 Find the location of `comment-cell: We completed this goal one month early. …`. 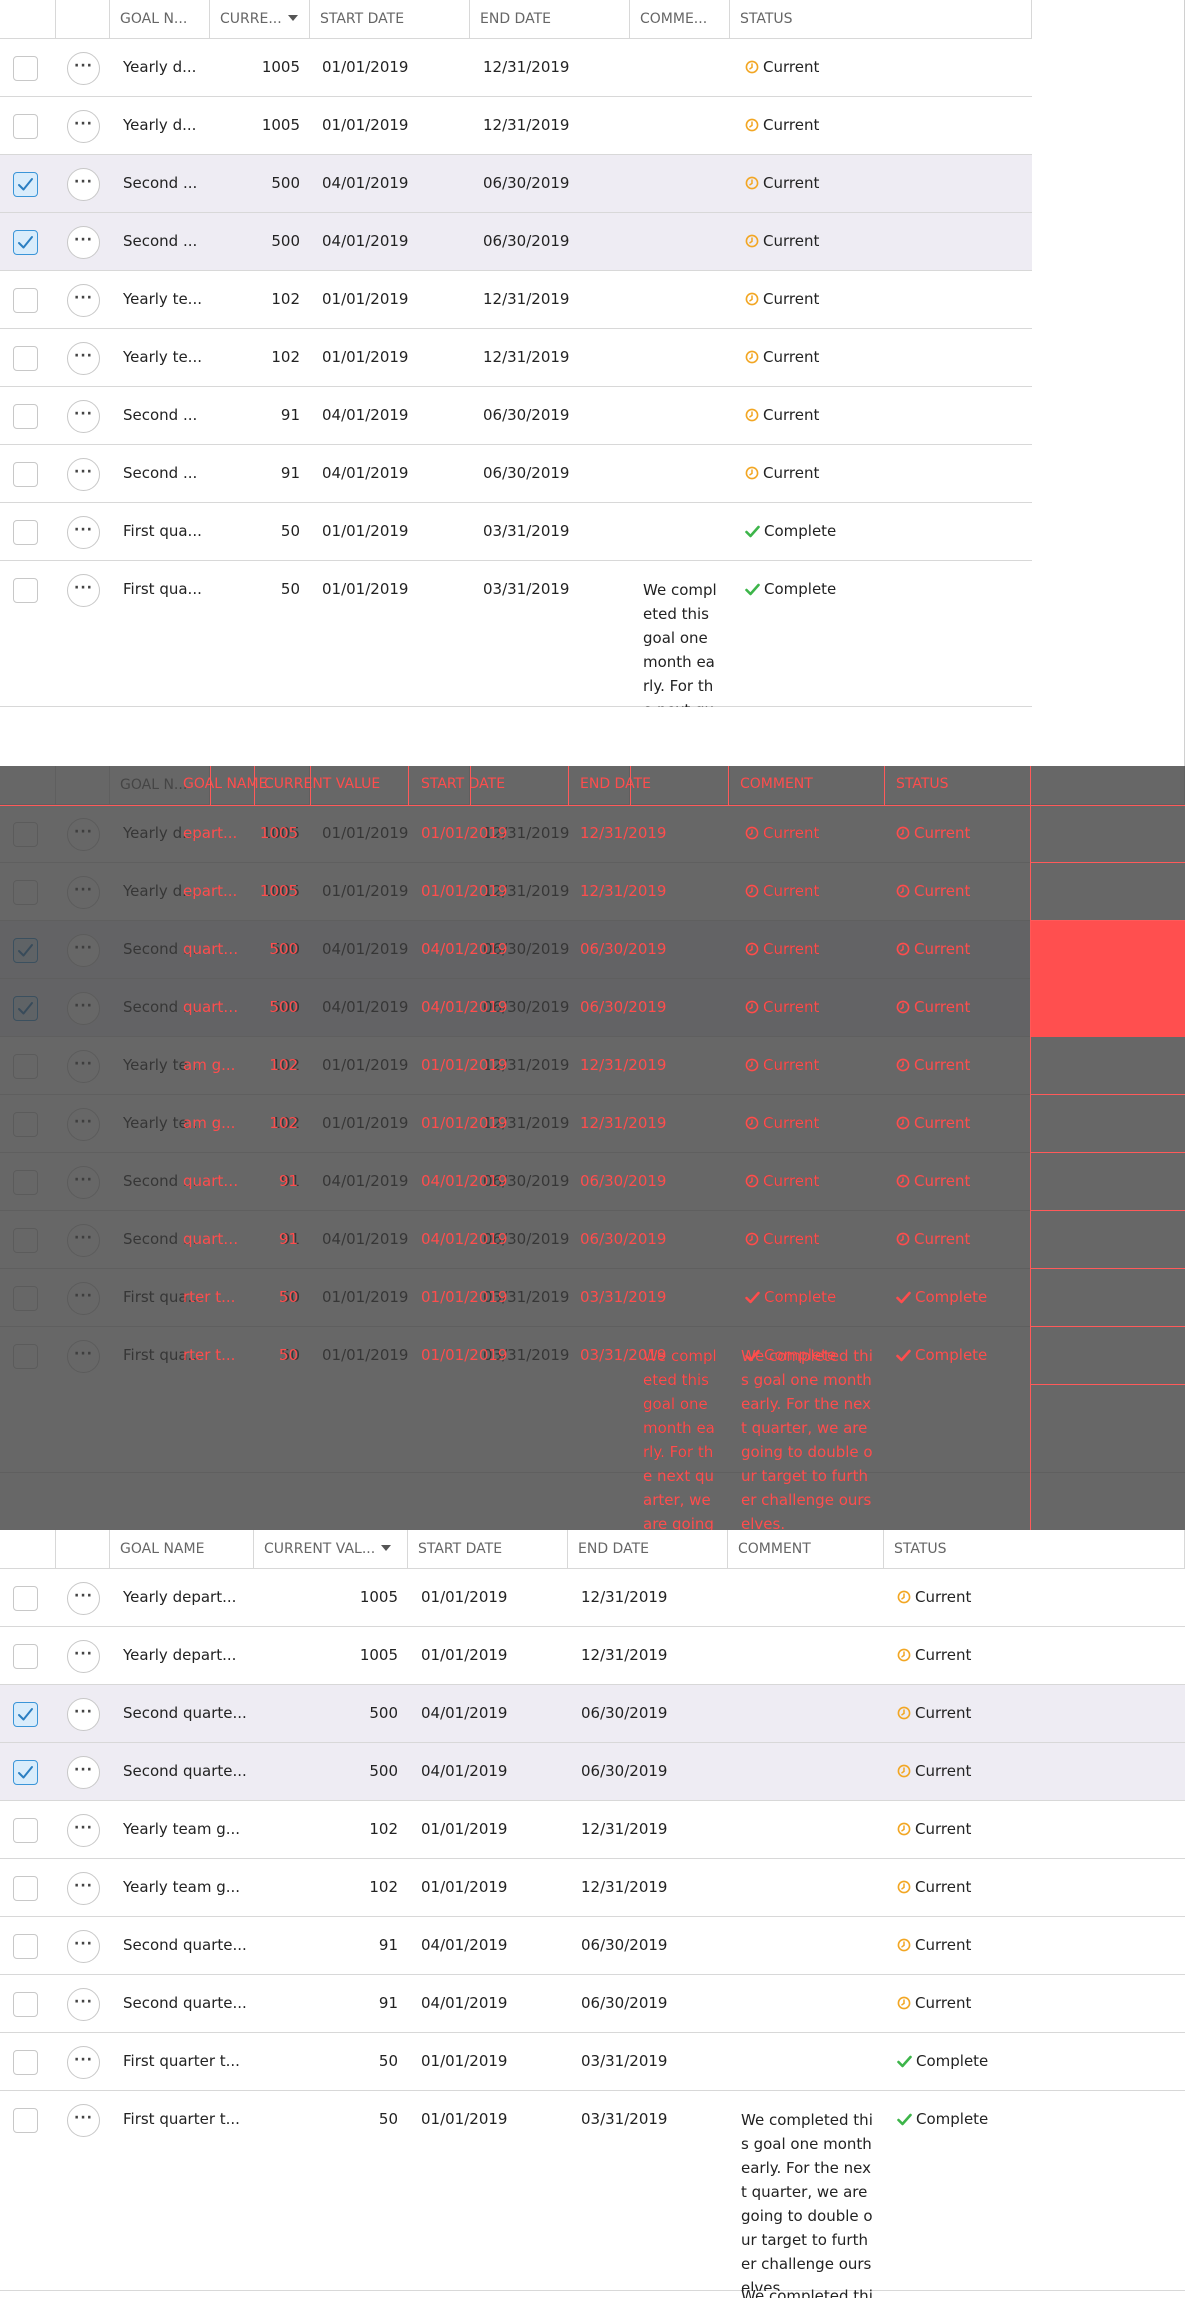

comment-cell: We completed this goal one month early. … is located at coordinates (680, 644).